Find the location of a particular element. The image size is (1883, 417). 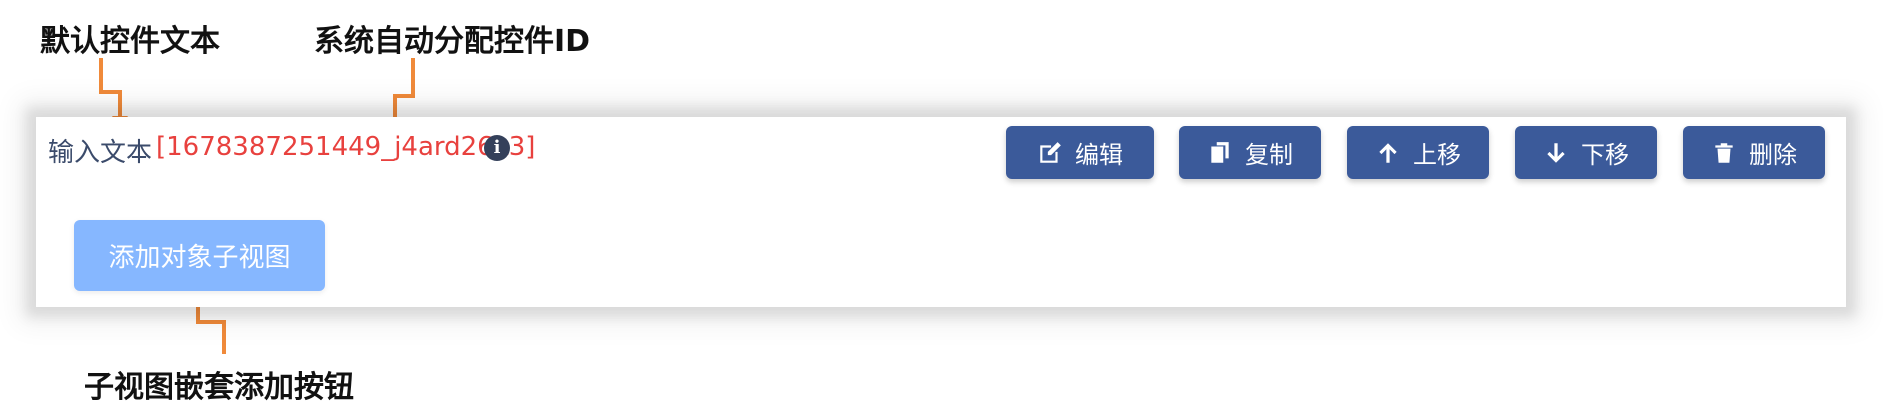

trash-icon is located at coordinates (1724, 152).